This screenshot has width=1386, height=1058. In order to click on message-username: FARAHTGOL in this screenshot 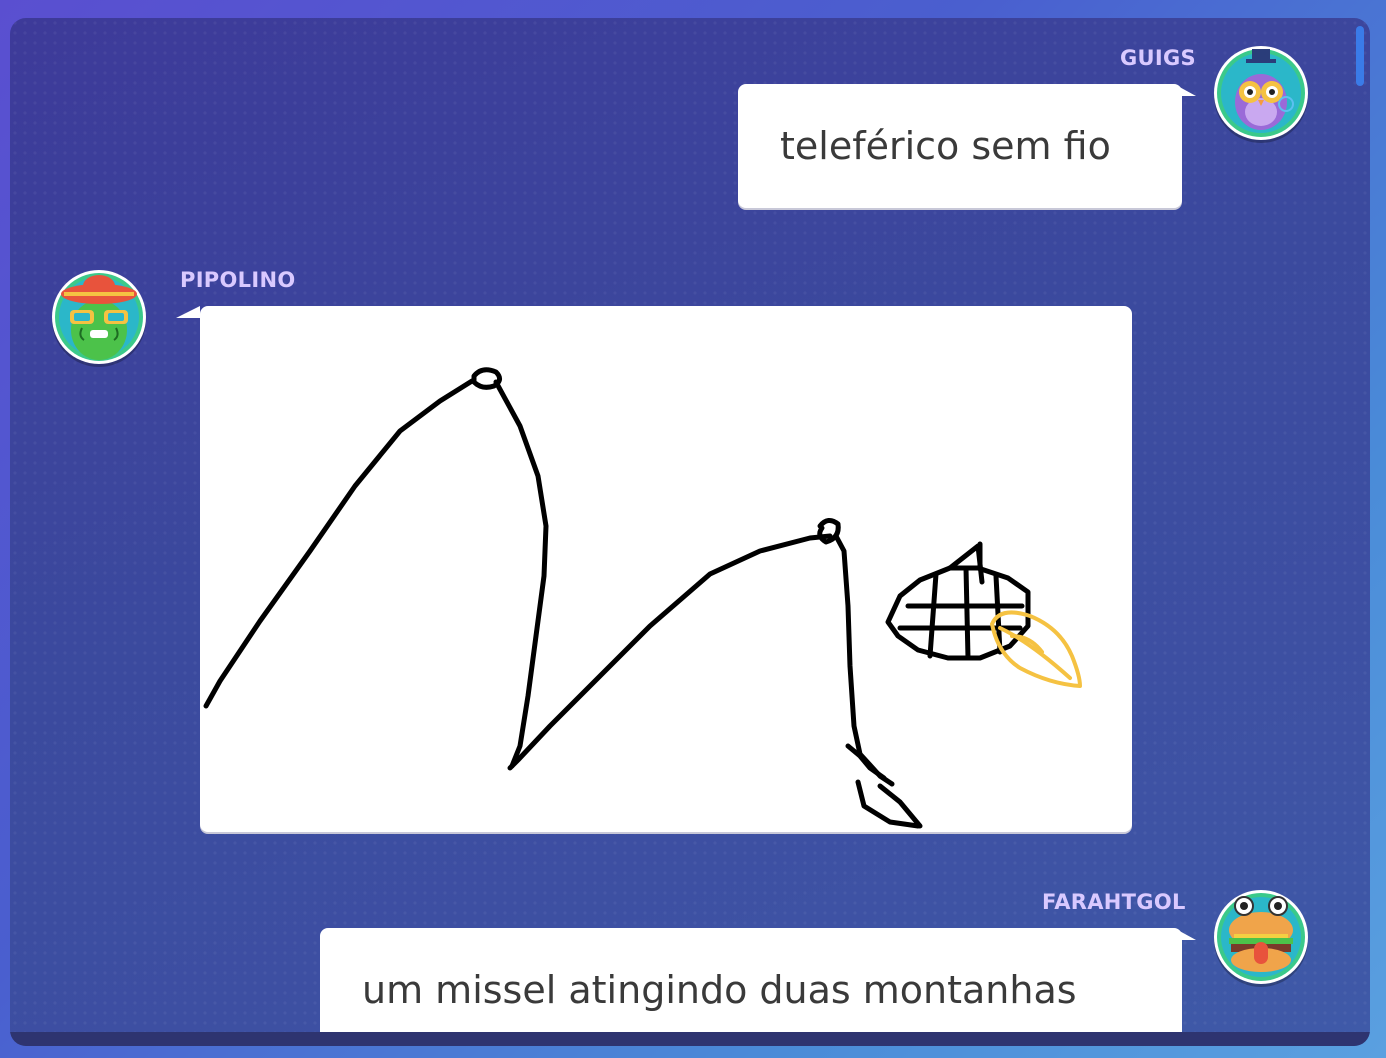, I will do `click(1114, 902)`.